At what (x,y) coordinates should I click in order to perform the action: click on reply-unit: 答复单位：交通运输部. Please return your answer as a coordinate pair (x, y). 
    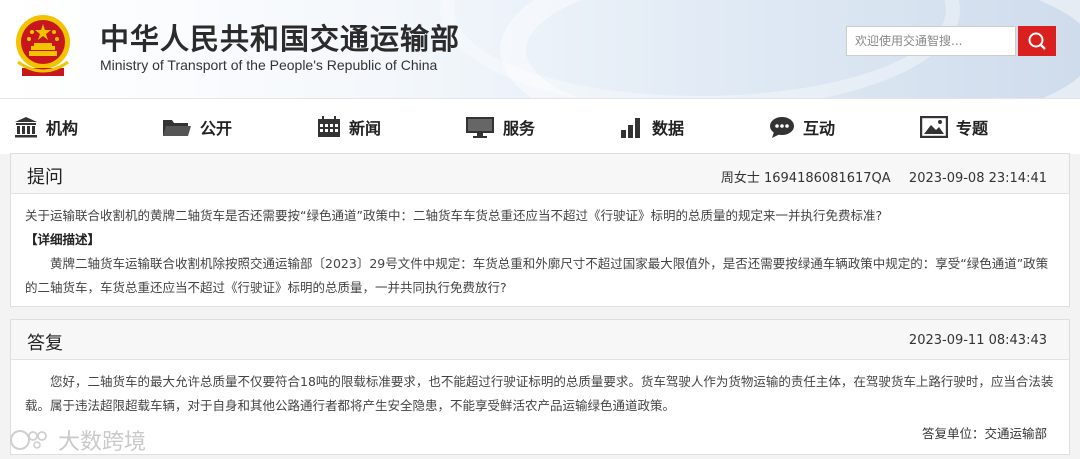
    Looking at the image, I should click on (984, 433).